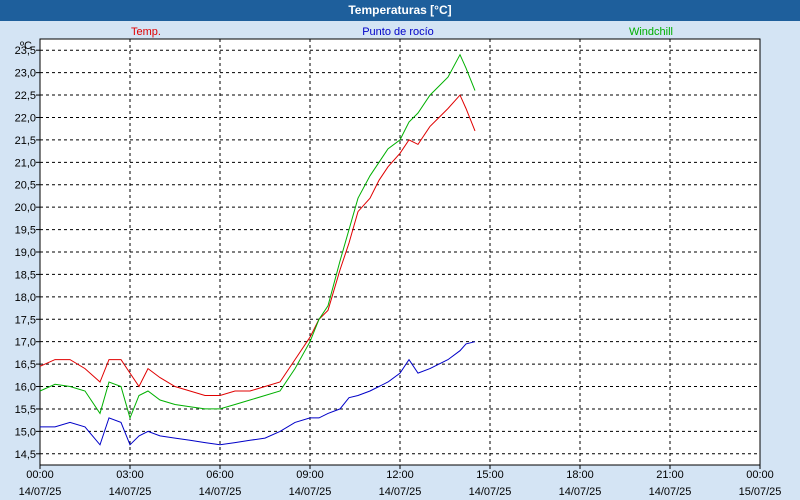  I want to click on x-tick-time-label: 21:00, so click(670, 475).